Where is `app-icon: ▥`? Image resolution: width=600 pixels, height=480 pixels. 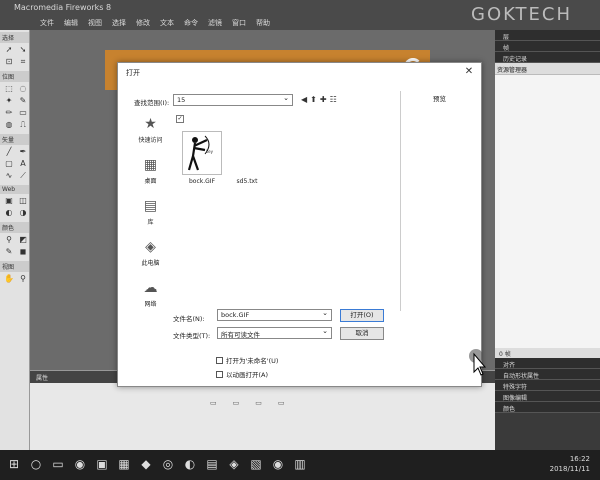
app-icon: ▥ is located at coordinates (300, 464).